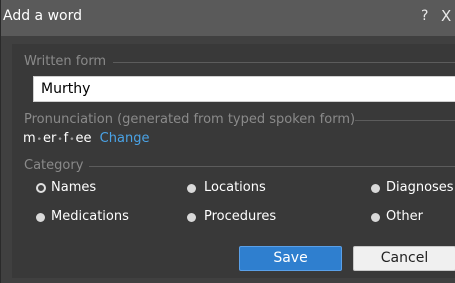 The height and width of the screenshot is (283, 455). I want to click on written-form-legend: Written form, so click(65, 61).